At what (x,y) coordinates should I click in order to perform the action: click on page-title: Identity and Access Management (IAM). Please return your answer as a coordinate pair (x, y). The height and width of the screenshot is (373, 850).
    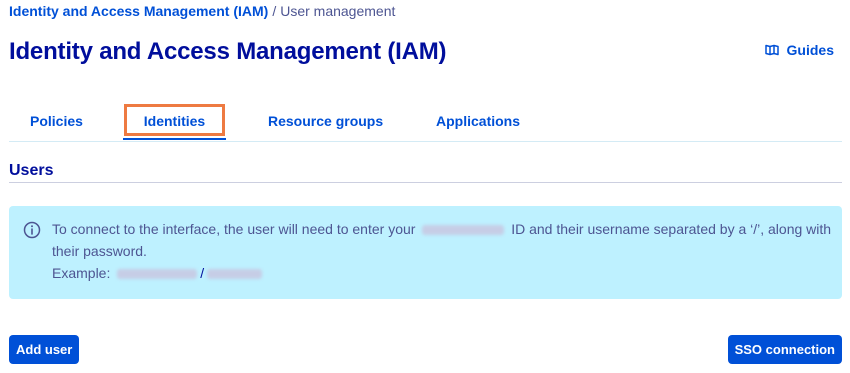
    Looking at the image, I should click on (228, 51).